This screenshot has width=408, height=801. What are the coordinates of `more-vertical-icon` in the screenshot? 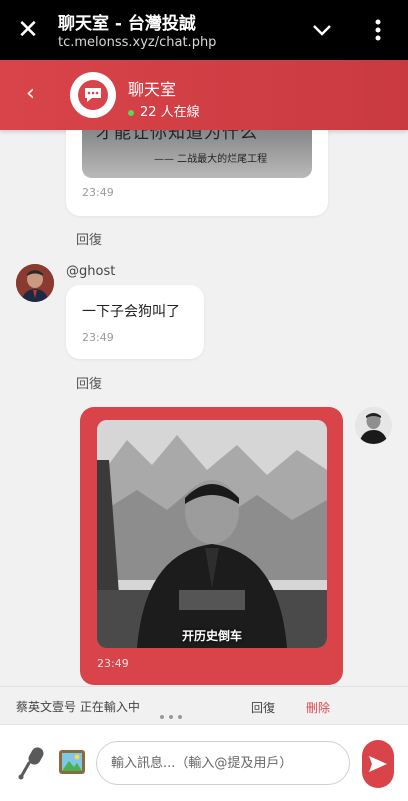 It's located at (378, 30).